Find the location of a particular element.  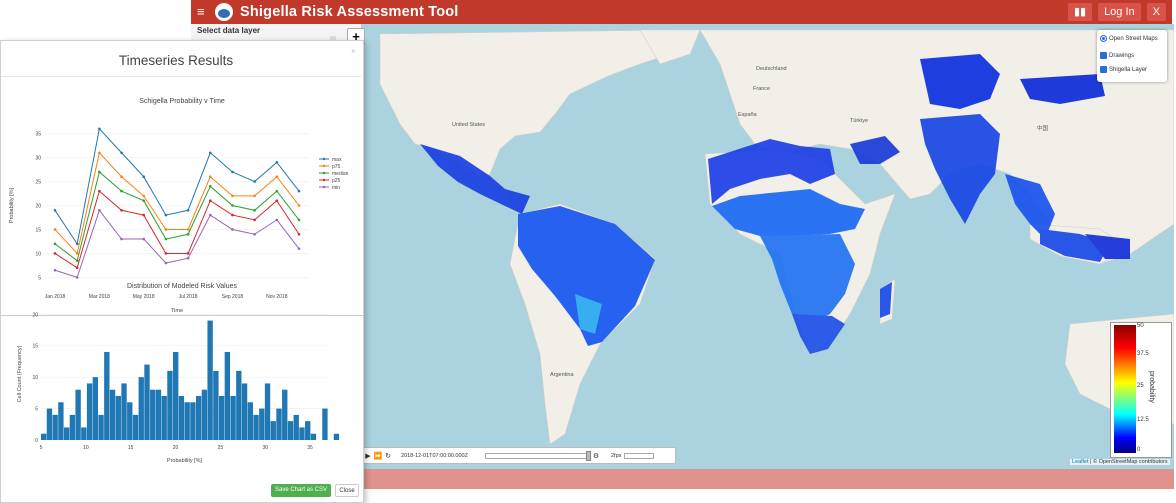

layer-control: Open Street Maps Drawings Shigella Layer is located at coordinates (1132, 56).